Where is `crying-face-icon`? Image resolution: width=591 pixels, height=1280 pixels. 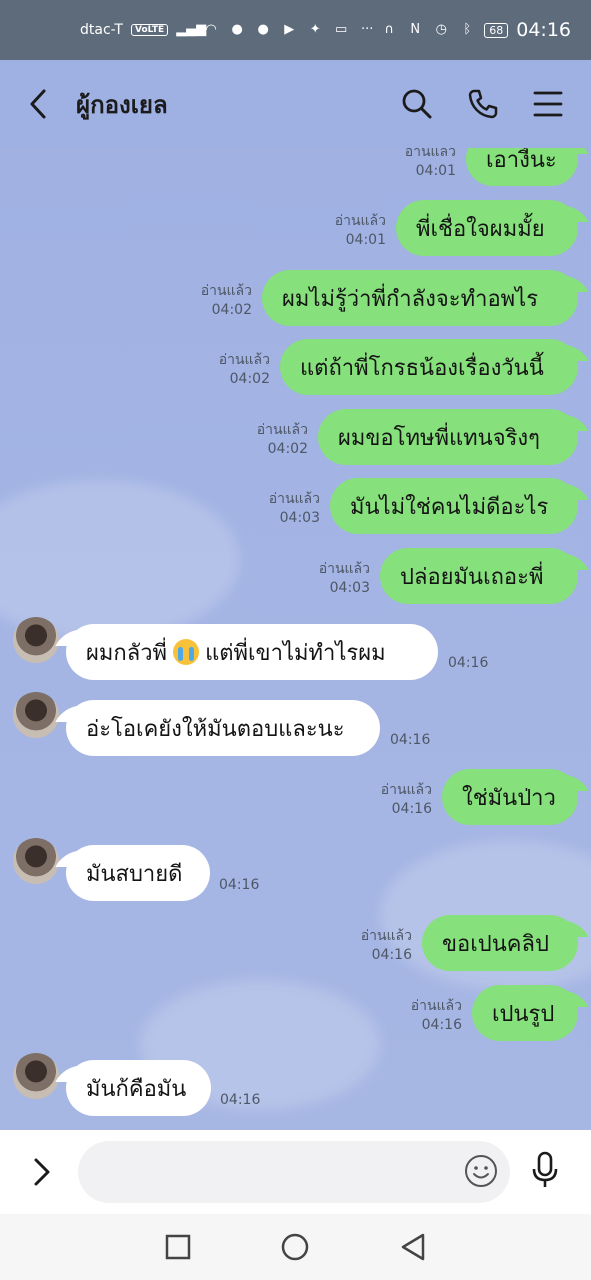
crying-face-icon is located at coordinates (186, 652).